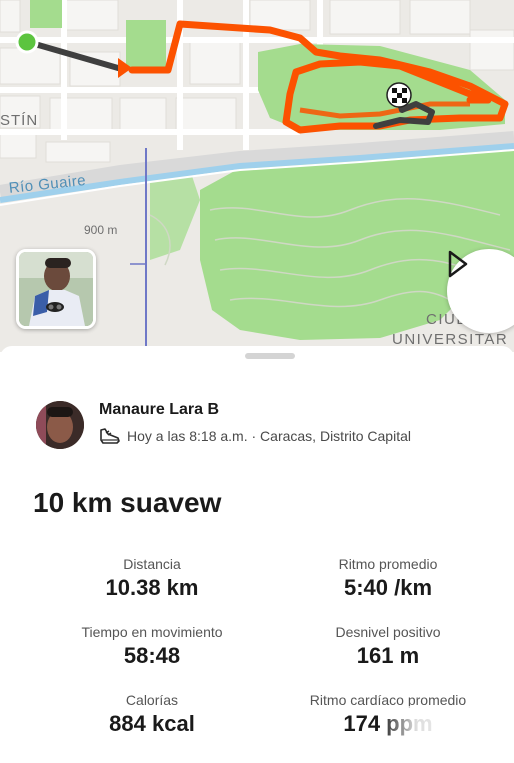  Describe the element at coordinates (388, 655) in the screenshot. I see `stat-value: 161 m` at that location.